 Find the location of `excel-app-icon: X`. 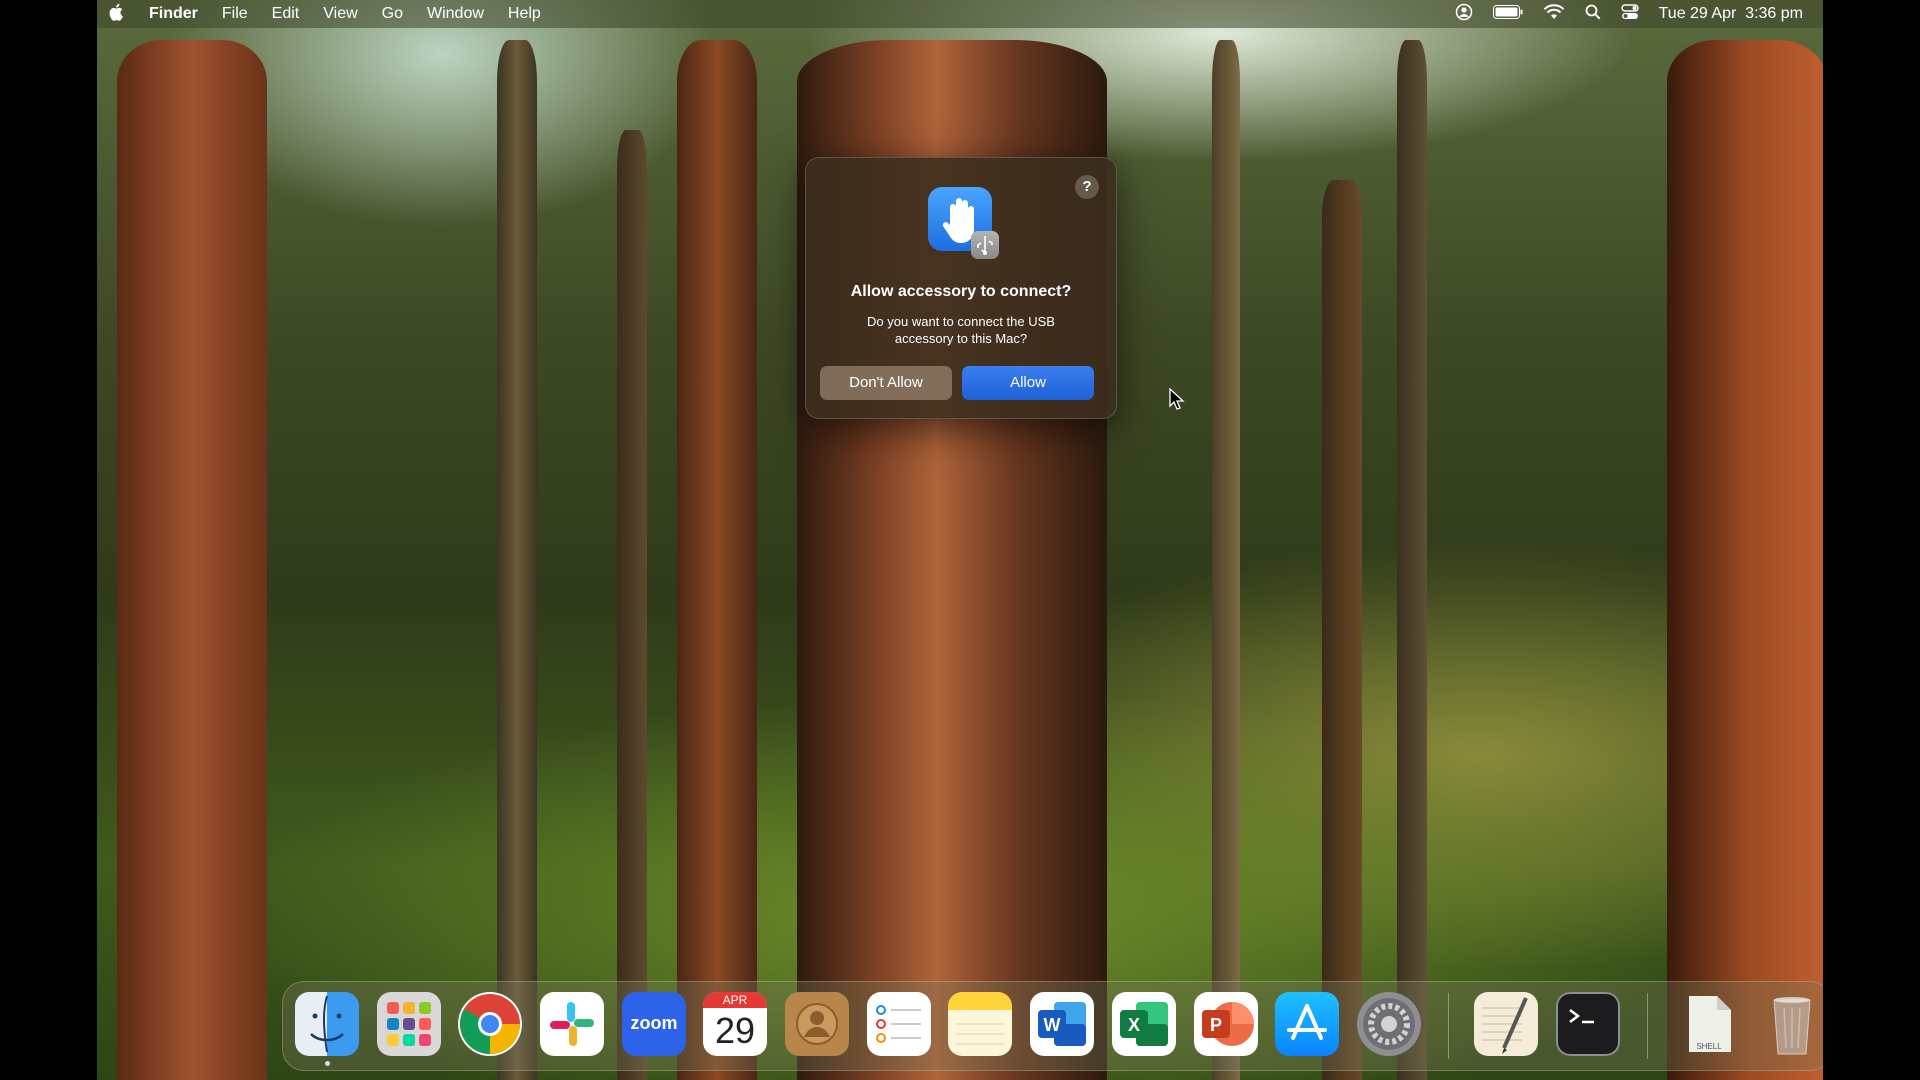

excel-app-icon: X is located at coordinates (1144, 1024).